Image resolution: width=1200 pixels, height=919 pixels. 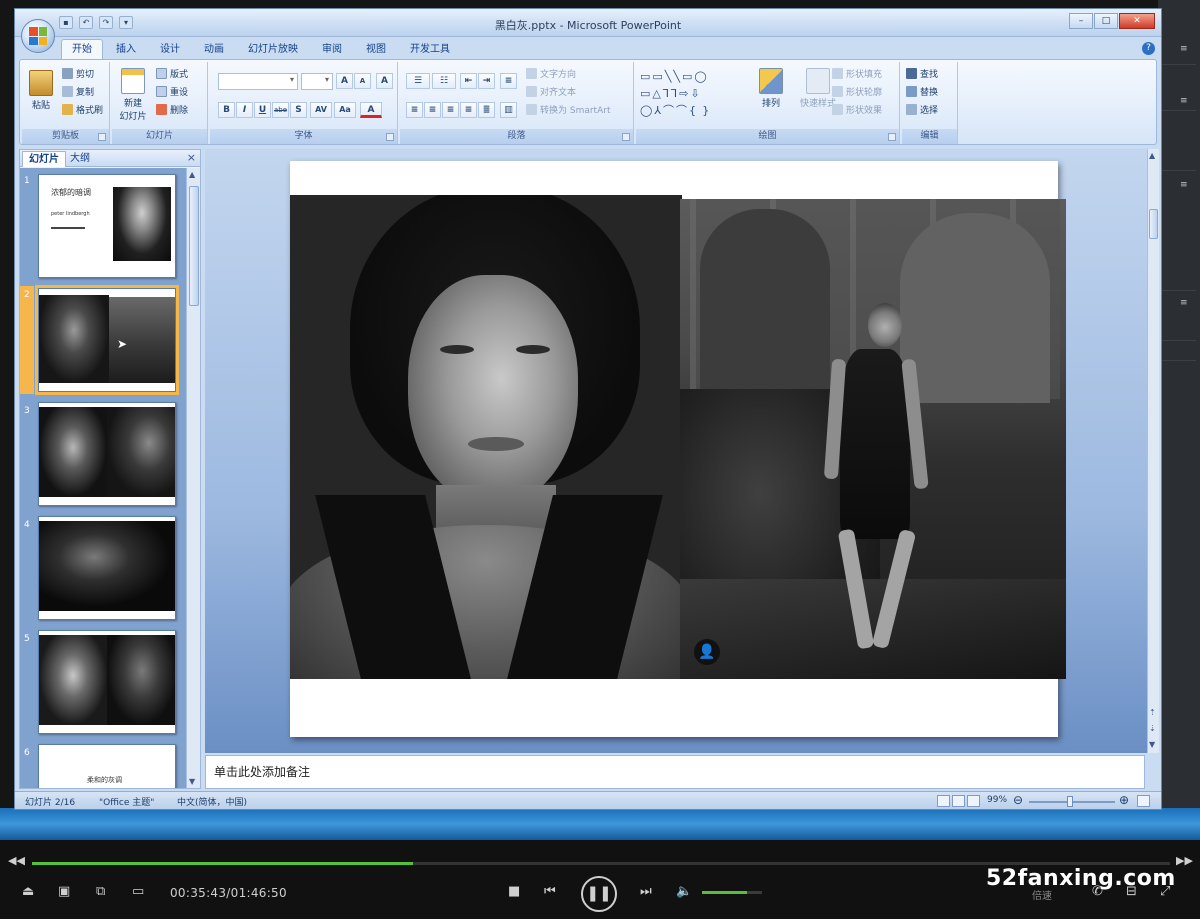 I want to click on replace-button: 替换, so click(x=922, y=93).